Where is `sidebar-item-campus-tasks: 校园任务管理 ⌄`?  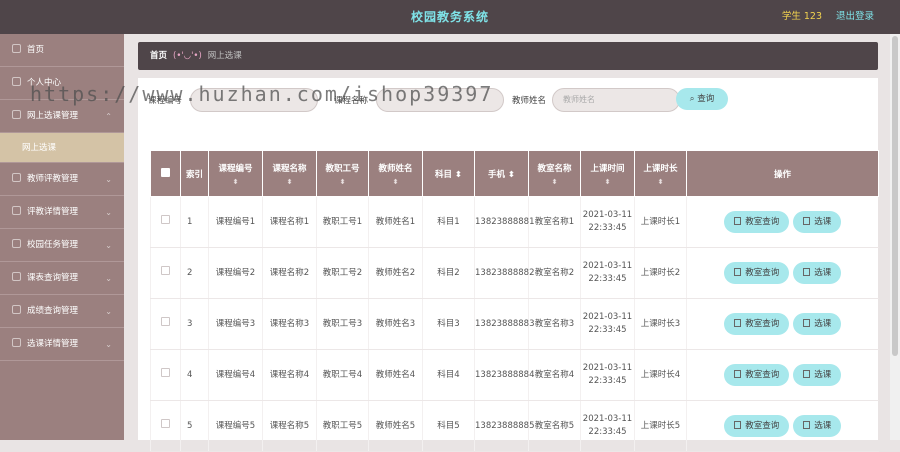 sidebar-item-campus-tasks: 校园任务管理 ⌄ is located at coordinates (62, 245).